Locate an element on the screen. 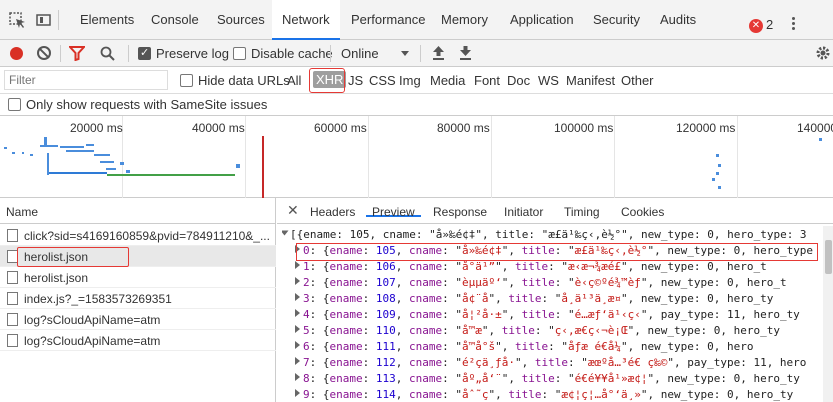 The width and height of the screenshot is (833, 402). request-row: index.js?_=1583573269351 is located at coordinates (138, 298).